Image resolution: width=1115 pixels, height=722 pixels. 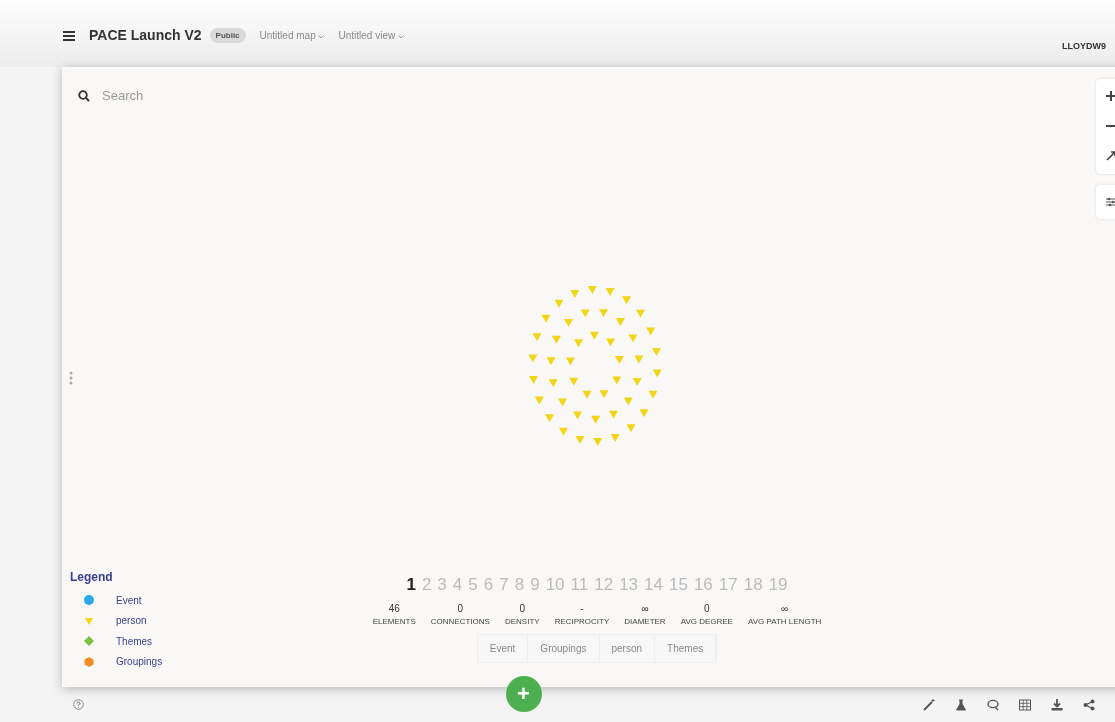 What do you see at coordinates (961, 704) in the screenshot?
I see `flask-icon` at bounding box center [961, 704].